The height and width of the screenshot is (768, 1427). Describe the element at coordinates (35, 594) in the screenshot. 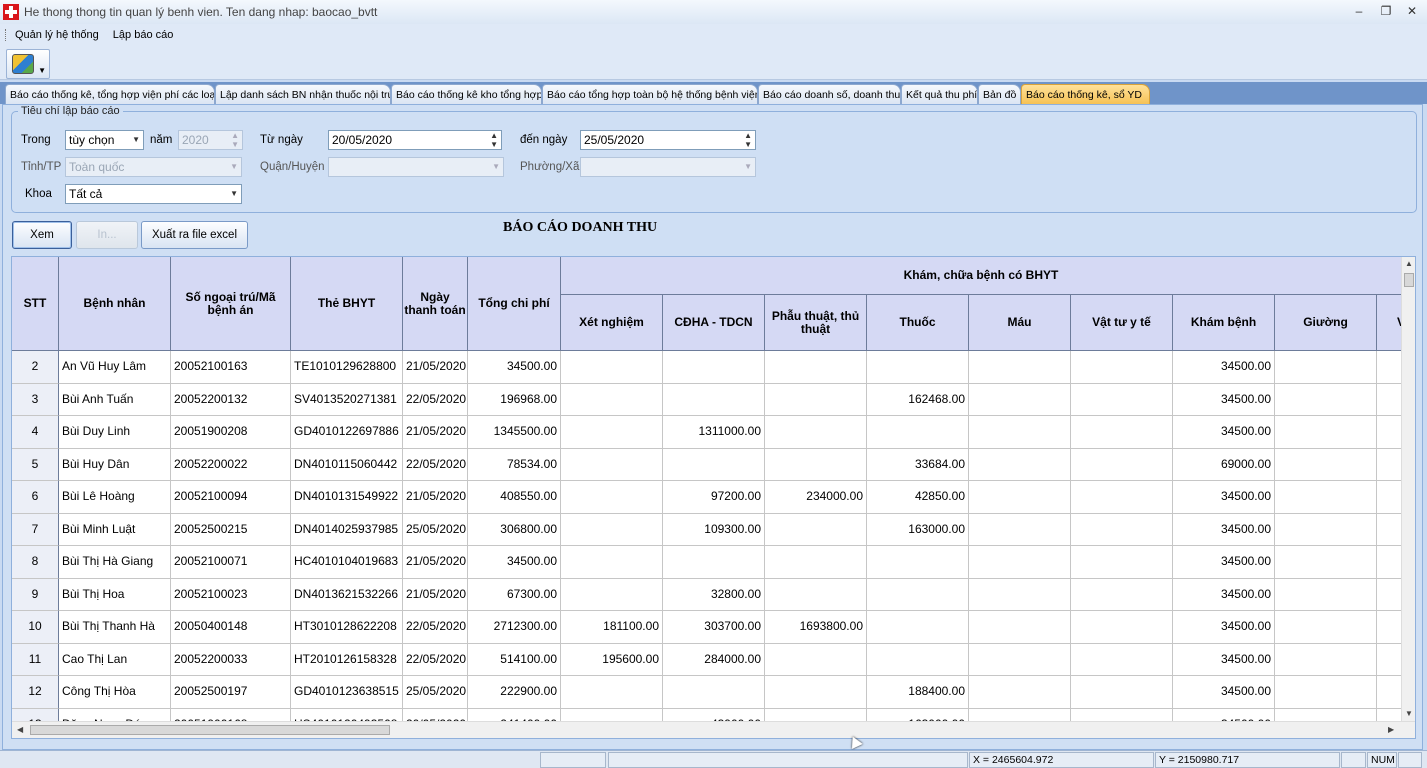

I see `cell-stt: 9` at that location.